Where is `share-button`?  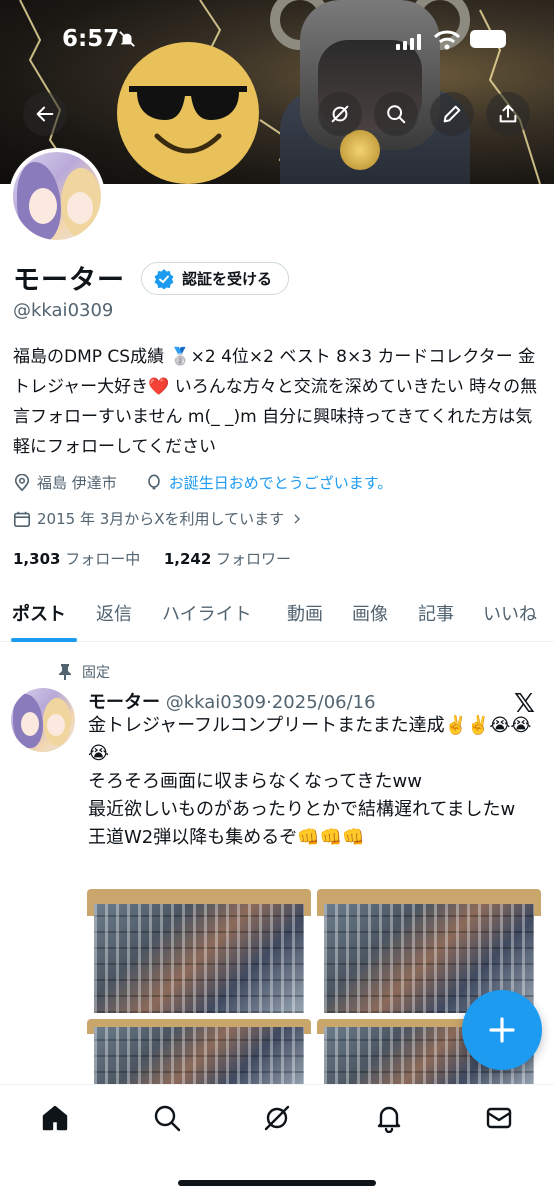 share-button is located at coordinates (508, 114).